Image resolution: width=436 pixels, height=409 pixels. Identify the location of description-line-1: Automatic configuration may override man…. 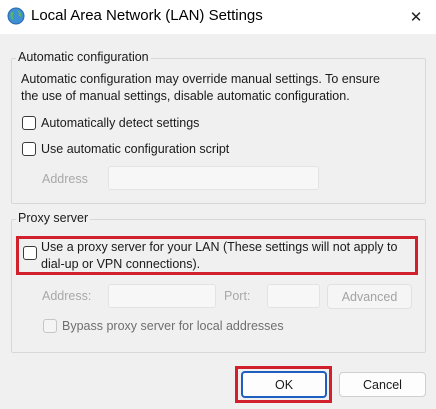
(200, 79).